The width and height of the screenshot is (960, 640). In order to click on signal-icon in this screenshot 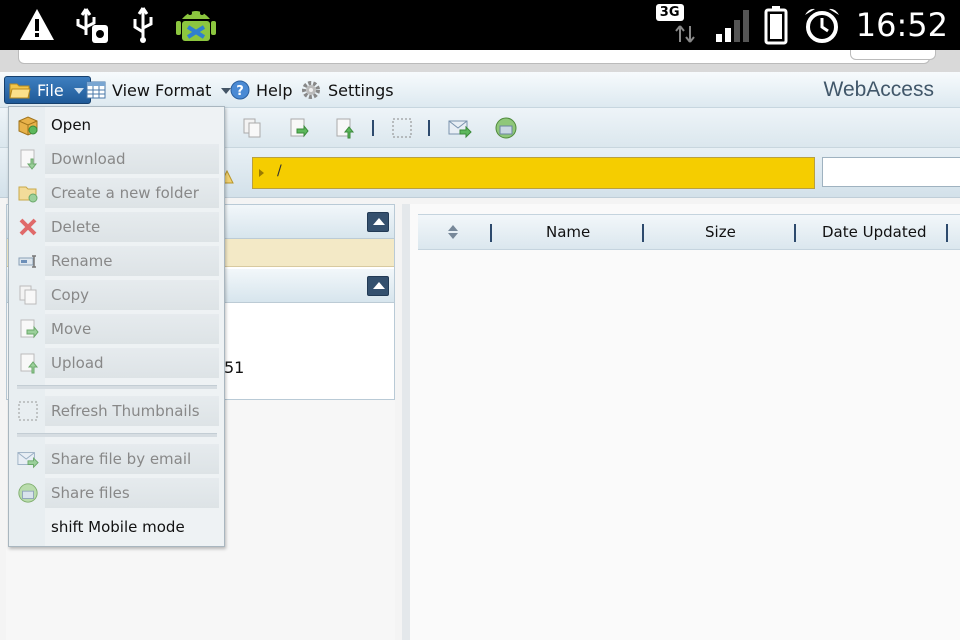, I will do `click(732, 26)`.